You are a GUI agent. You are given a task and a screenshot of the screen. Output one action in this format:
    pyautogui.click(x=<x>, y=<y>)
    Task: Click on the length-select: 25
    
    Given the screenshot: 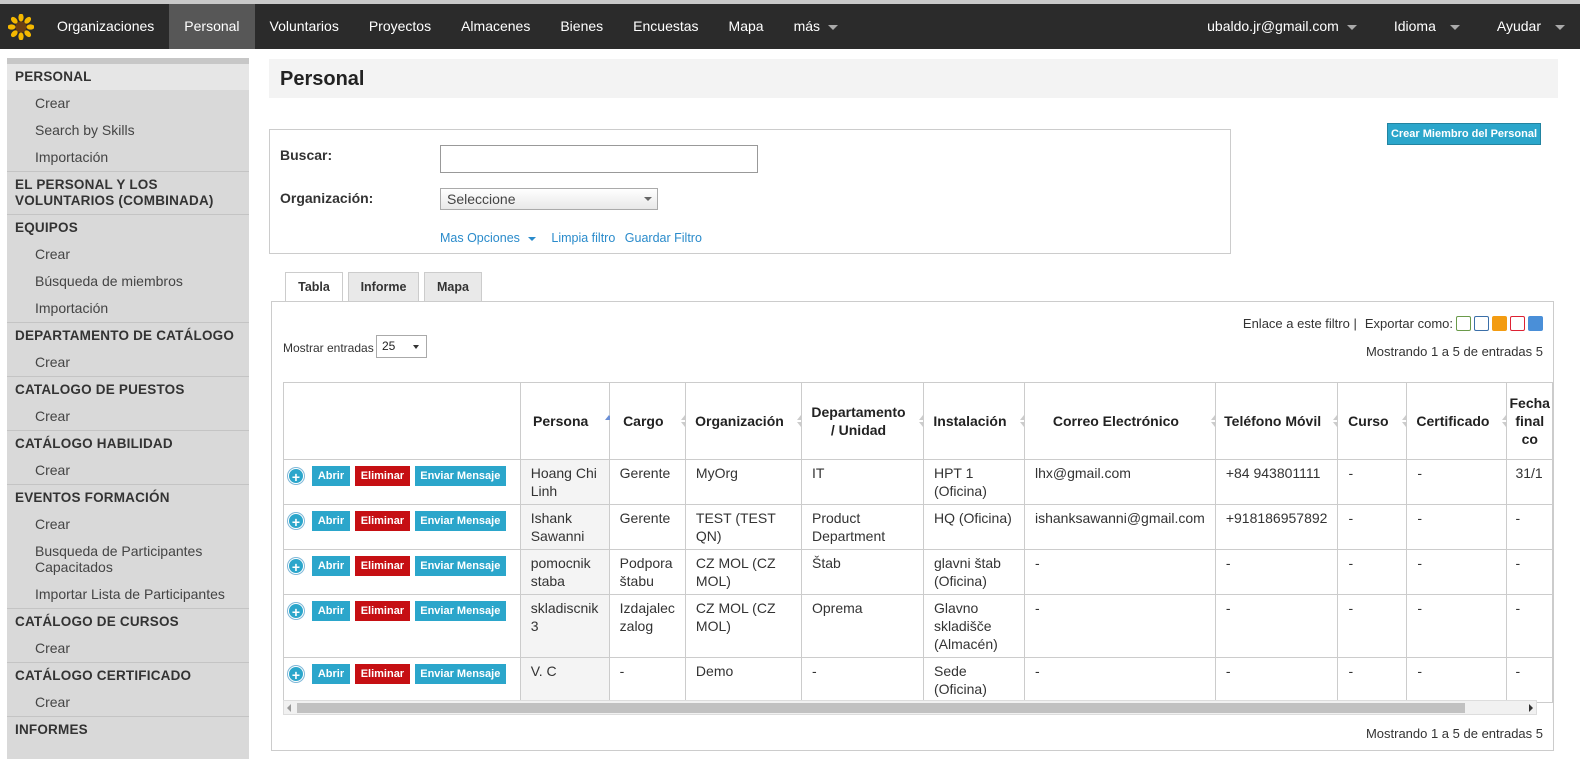 What is the action you would take?
    pyautogui.click(x=401, y=346)
    